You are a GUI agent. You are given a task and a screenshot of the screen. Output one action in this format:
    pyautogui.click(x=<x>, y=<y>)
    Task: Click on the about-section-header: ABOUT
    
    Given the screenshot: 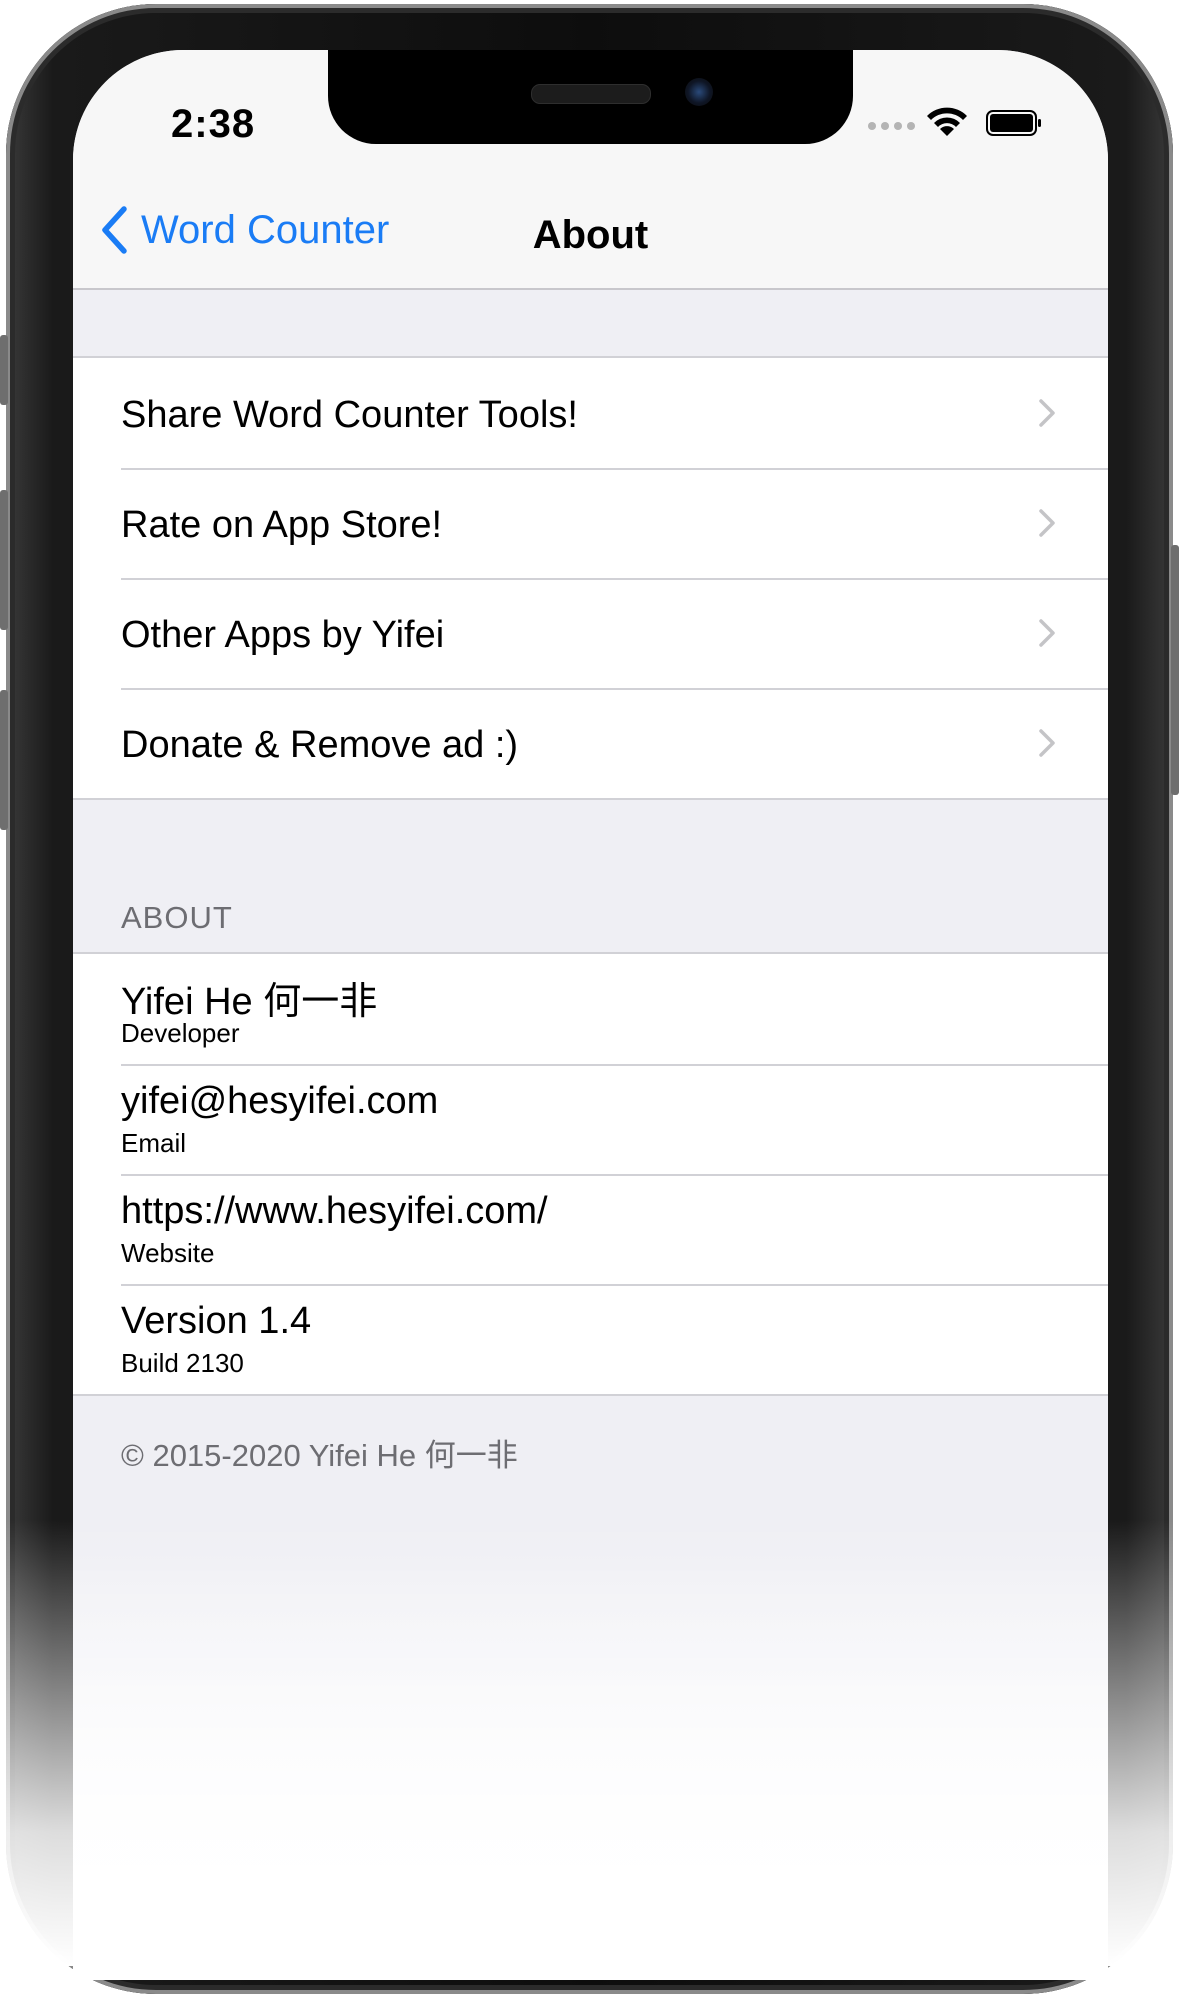 What is the action you would take?
    pyautogui.click(x=177, y=917)
    